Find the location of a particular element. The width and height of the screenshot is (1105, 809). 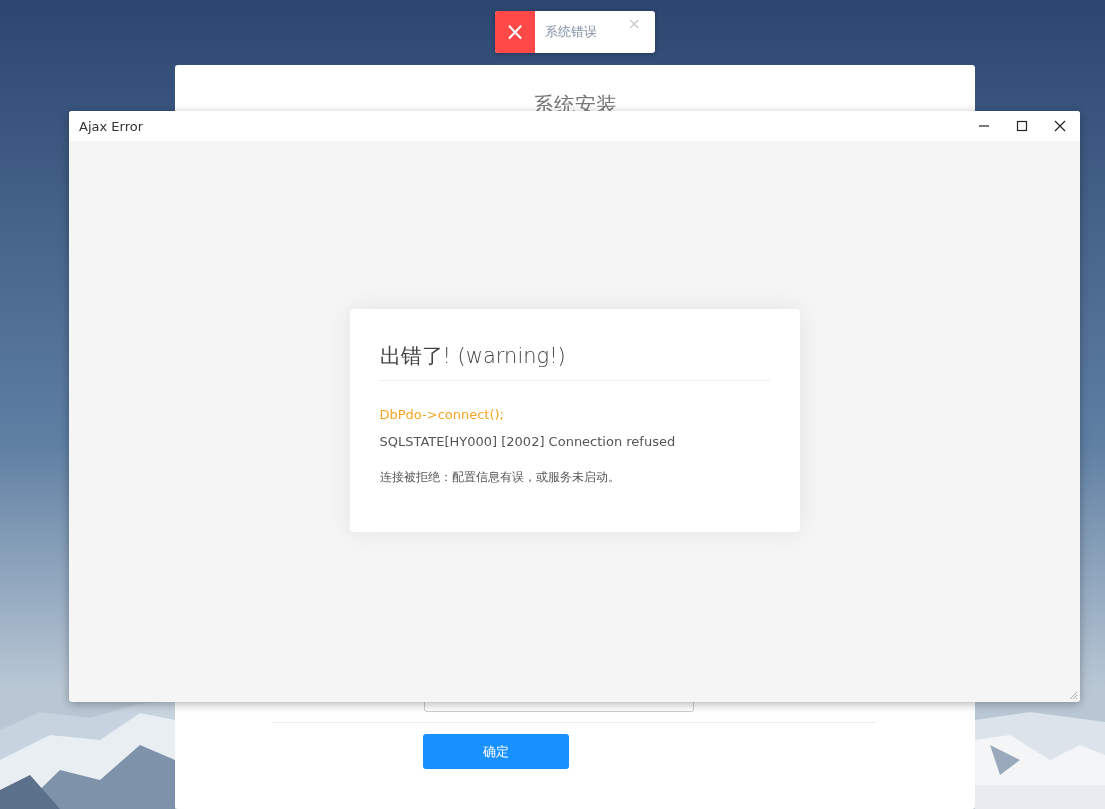

error-icon: × is located at coordinates (515, 32).